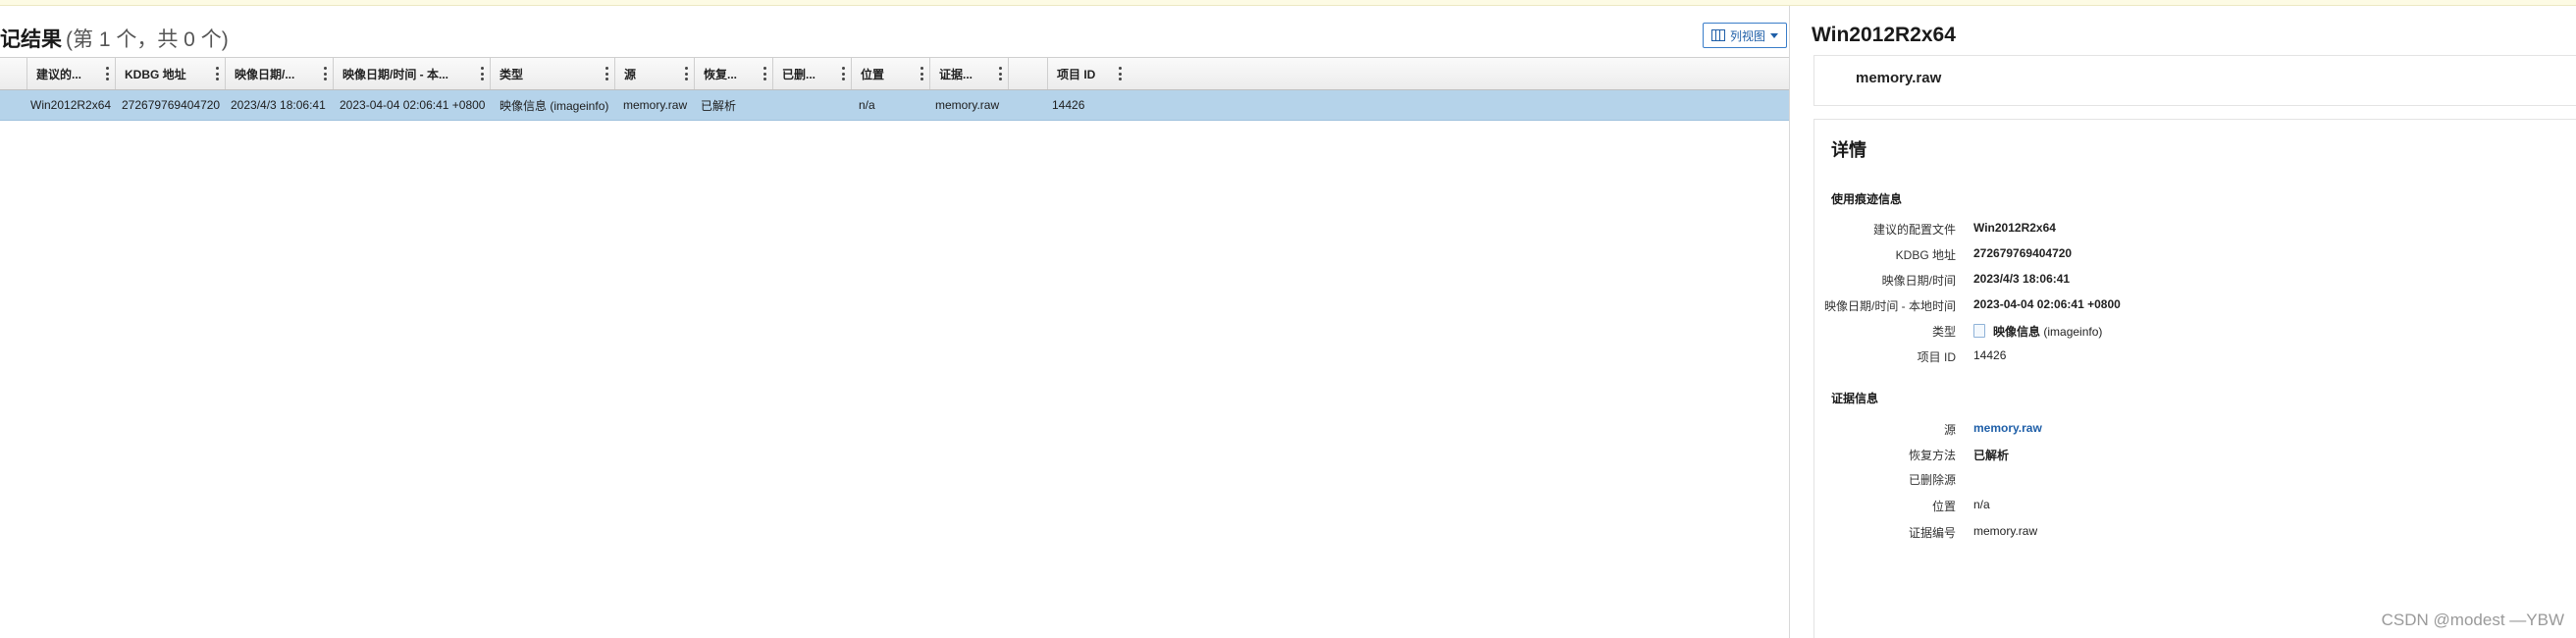 The image size is (2576, 638). I want to click on results-title: 记结果 (第 1 个，共 0 个), so click(114, 38).